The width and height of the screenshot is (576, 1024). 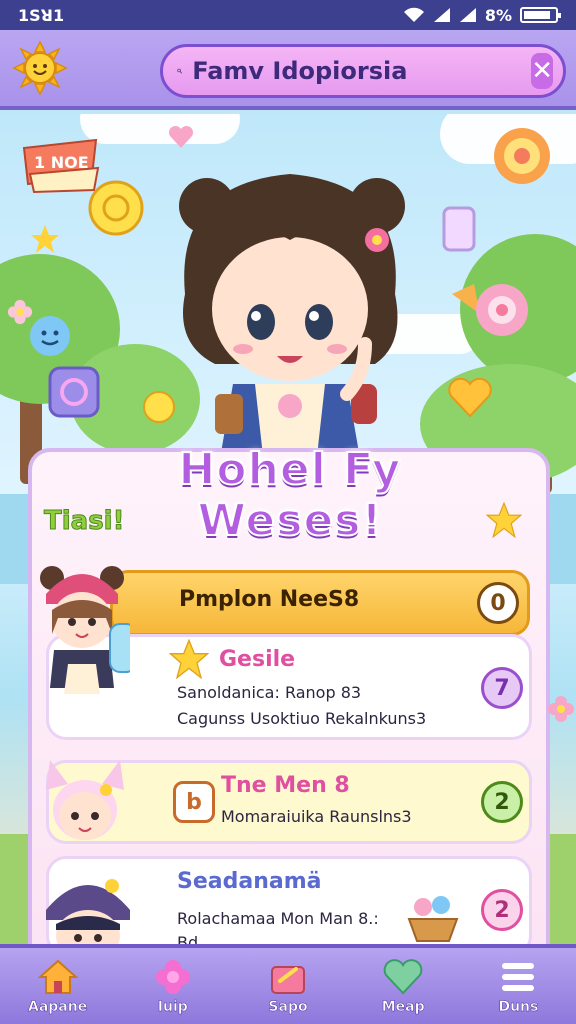 What do you see at coordinates (269, 599) in the screenshot?
I see `highlight-label: Pmplon Neeꓢ8` at bounding box center [269, 599].